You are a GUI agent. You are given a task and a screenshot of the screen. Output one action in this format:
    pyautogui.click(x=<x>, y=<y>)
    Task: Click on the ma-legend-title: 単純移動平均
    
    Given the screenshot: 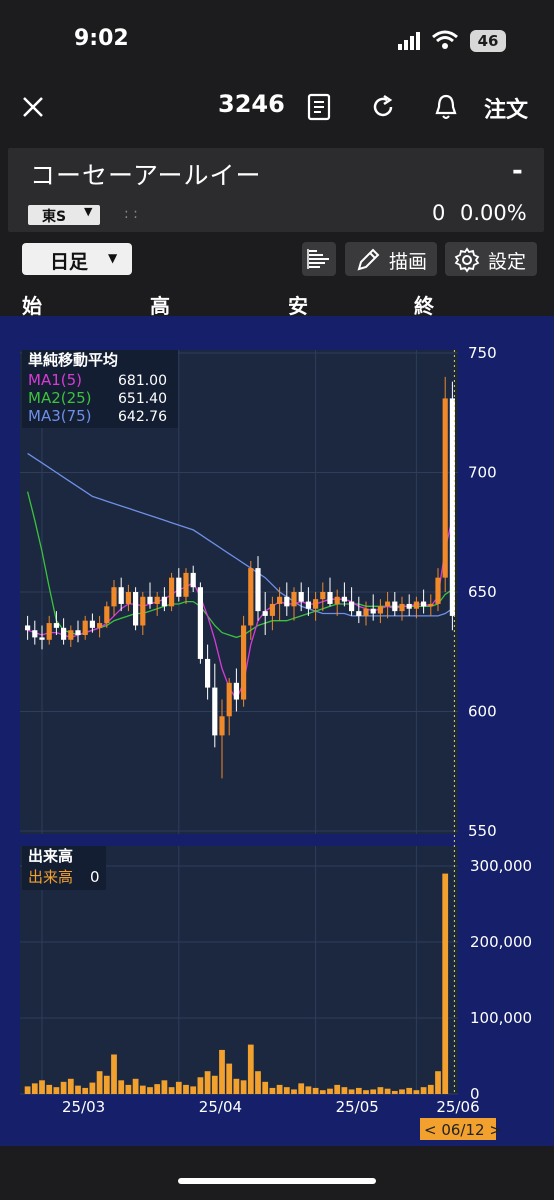 What is the action you would take?
    pyautogui.click(x=73, y=360)
    